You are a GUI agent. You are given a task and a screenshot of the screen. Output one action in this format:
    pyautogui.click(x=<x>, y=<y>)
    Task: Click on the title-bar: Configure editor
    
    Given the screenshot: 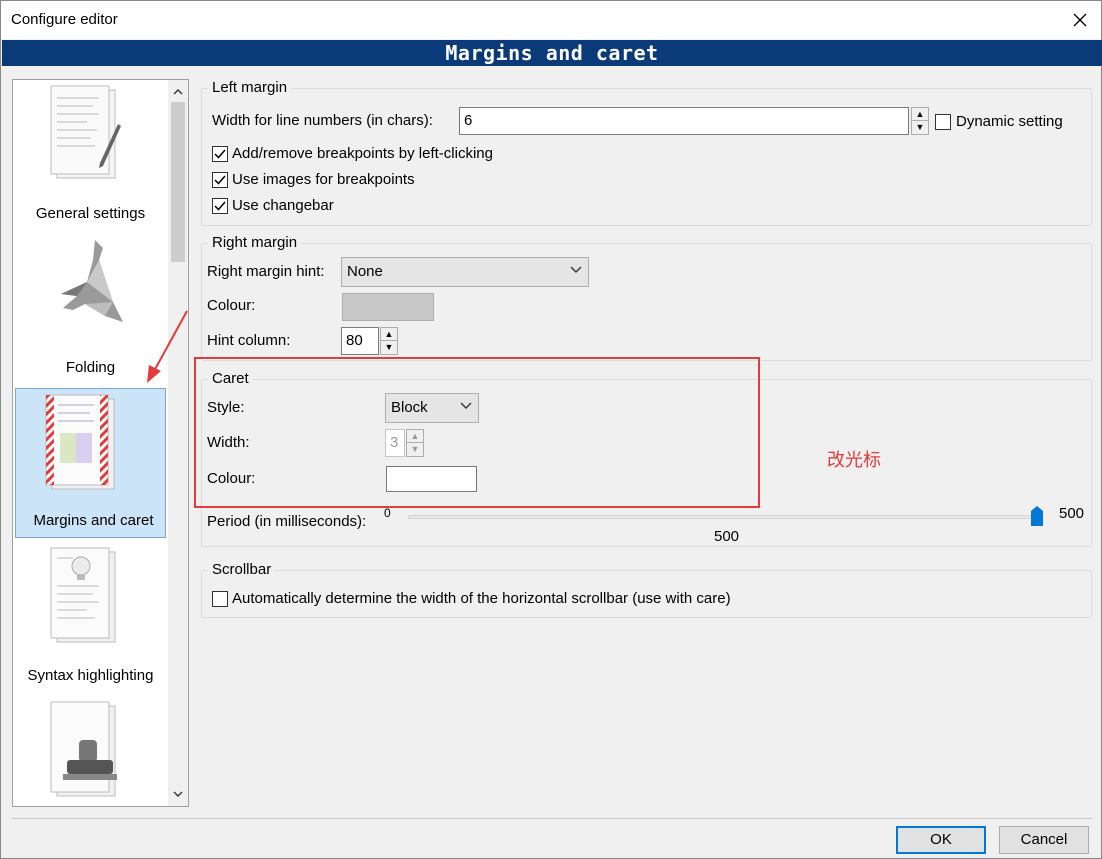 What is the action you would take?
    pyautogui.click(x=551, y=20)
    